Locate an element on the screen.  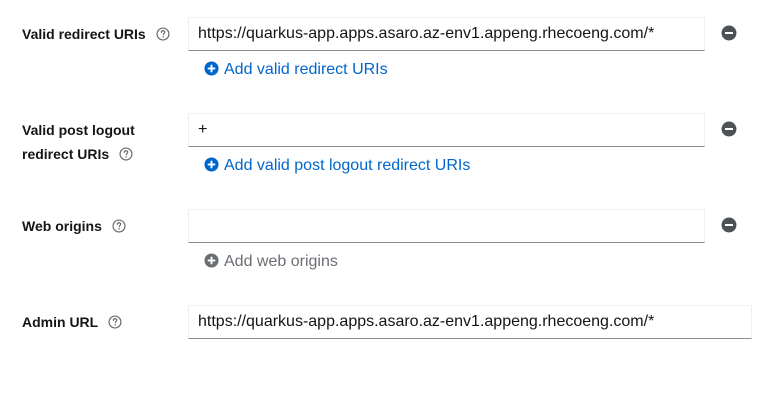
remove-redirect-uri-button is located at coordinates (729, 33).